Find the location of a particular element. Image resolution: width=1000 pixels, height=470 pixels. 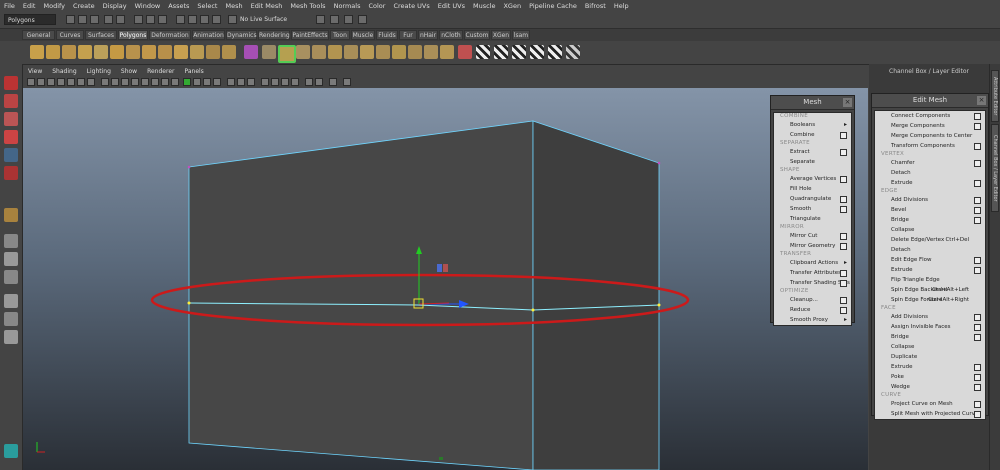

uv-layout-icon is located at coordinates (573, 52).